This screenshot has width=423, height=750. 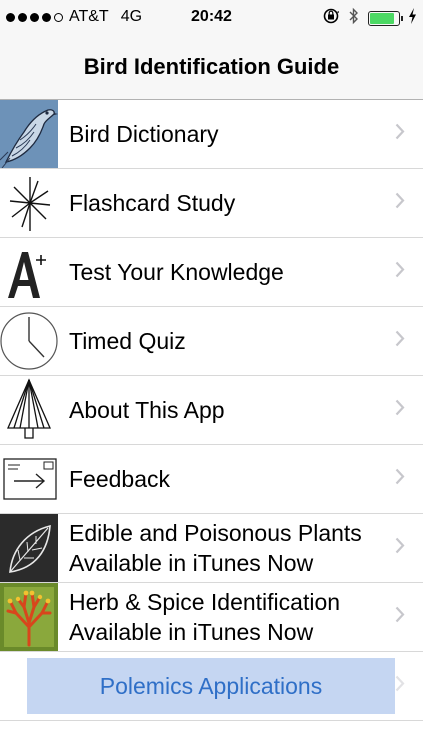 I want to click on orientation-lock-icon, so click(x=331, y=18).